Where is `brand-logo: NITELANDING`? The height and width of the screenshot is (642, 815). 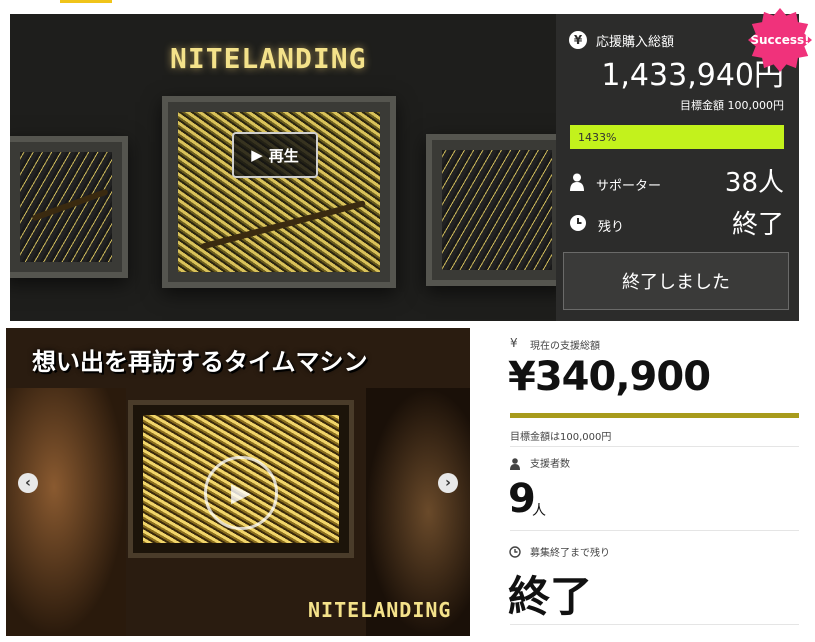
brand-logo: NITELANDING is located at coordinates (268, 58).